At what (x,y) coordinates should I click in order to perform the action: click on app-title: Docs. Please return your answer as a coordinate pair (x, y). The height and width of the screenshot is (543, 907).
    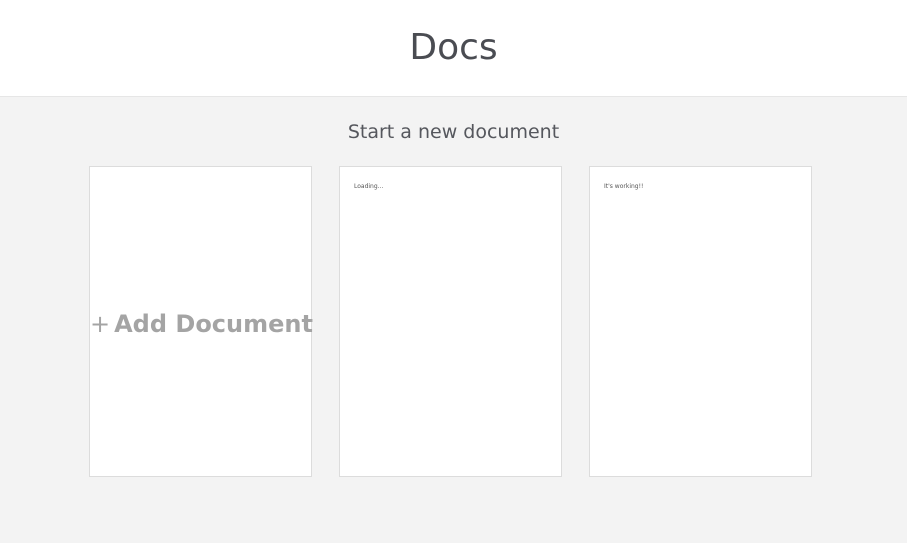
    Looking at the image, I should click on (453, 47).